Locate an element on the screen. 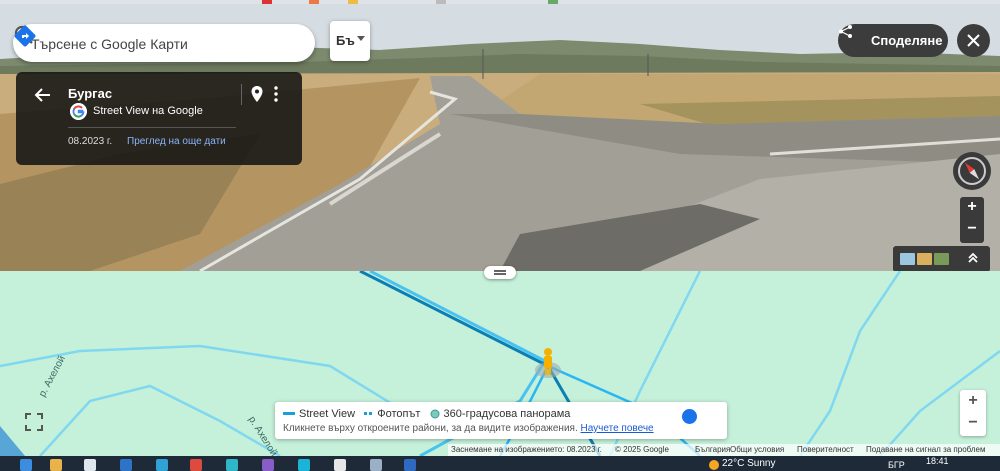  viber-icon is located at coordinates (268, 465).